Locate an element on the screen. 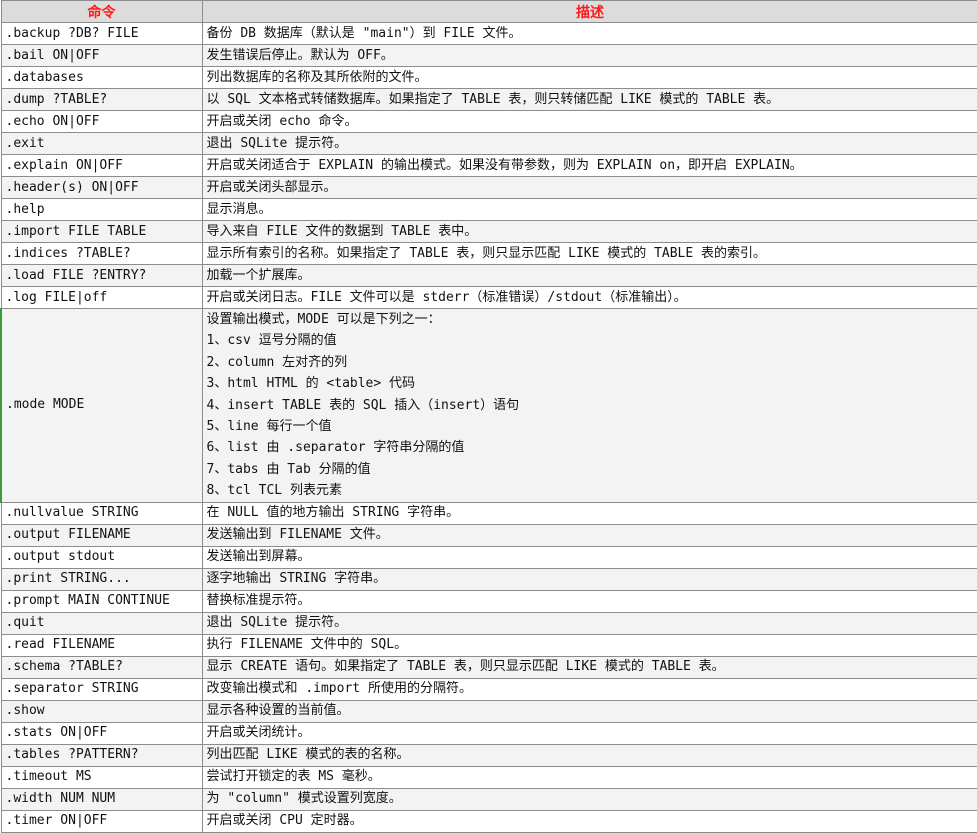 Image resolution: width=977 pixels, height=833 pixels. header-row: 命令 描述 is located at coordinates (488, 11).